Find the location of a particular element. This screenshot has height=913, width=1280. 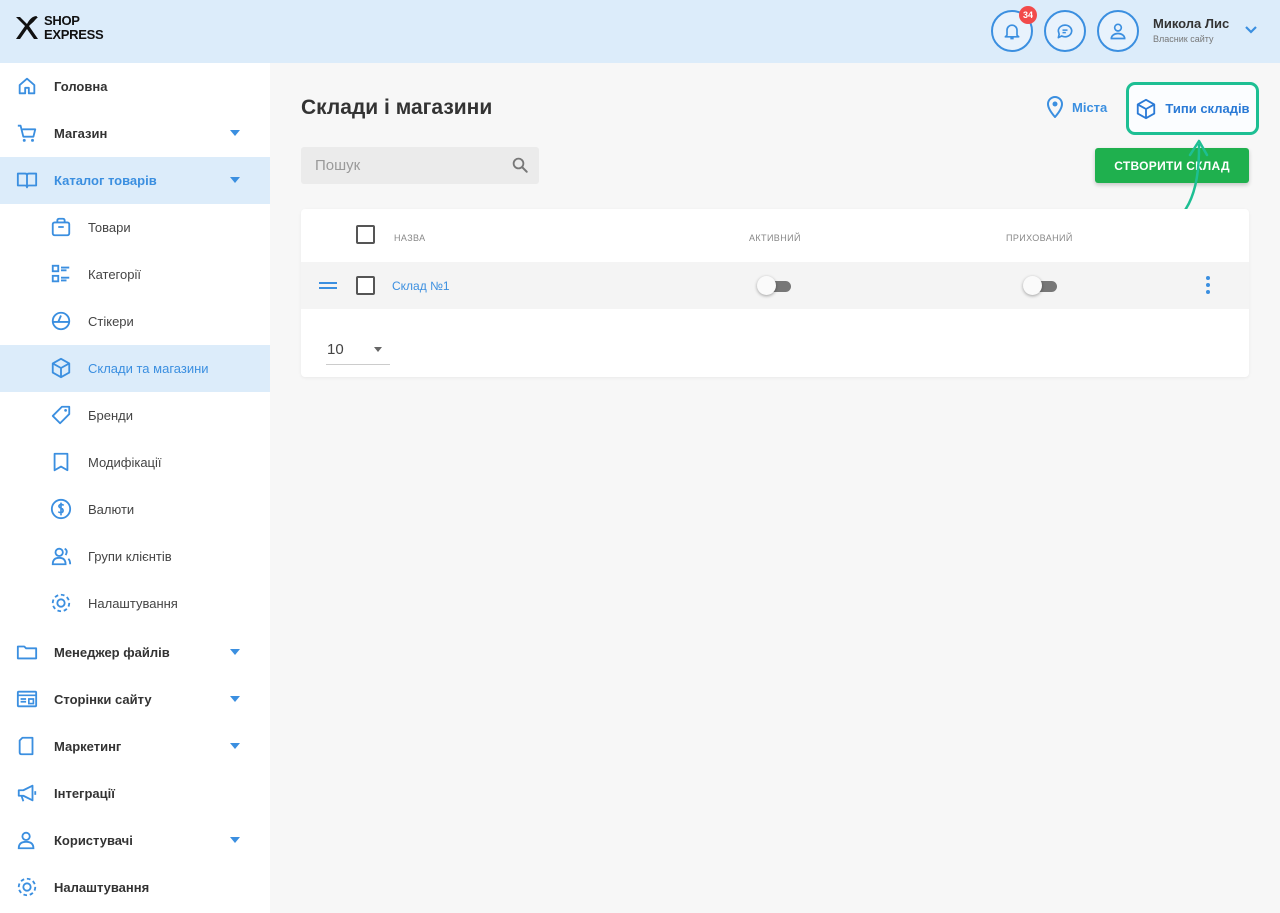

logo: SHOP EXPRESS is located at coordinates (59, 27).